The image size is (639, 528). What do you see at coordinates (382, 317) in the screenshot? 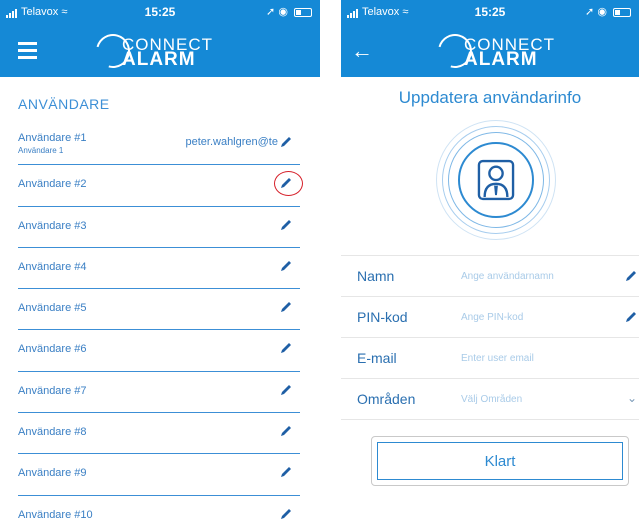
I see `pin-label: PIN-kod` at bounding box center [382, 317].